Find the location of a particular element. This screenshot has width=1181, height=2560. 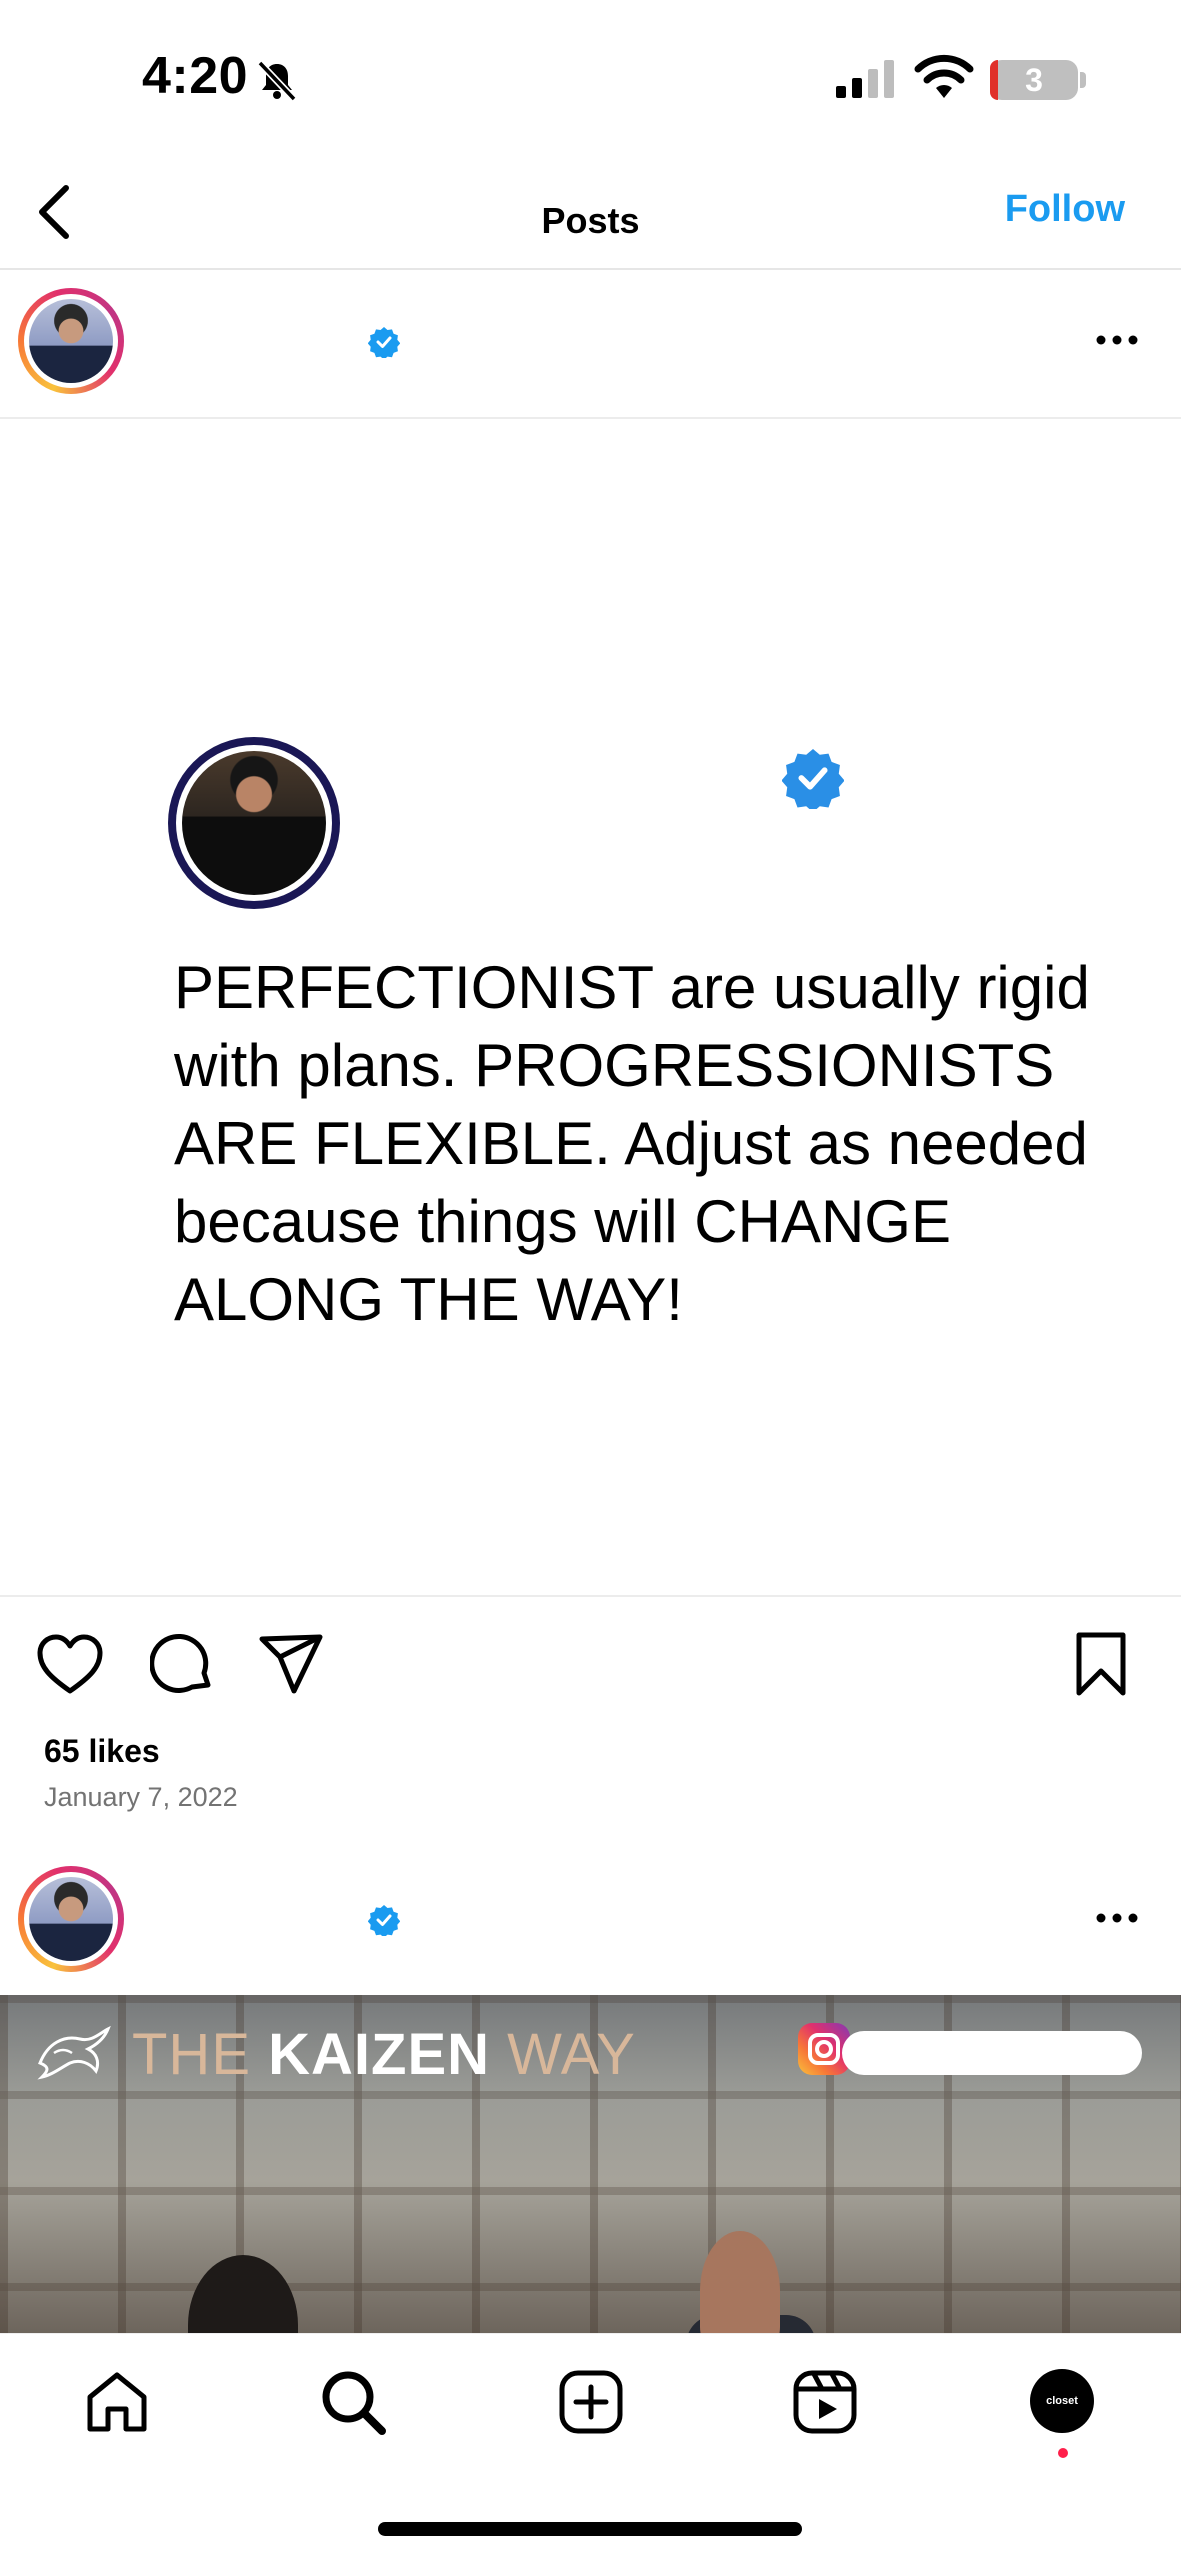

post-image: THE KAIZEN WAY is located at coordinates (590, 2164).